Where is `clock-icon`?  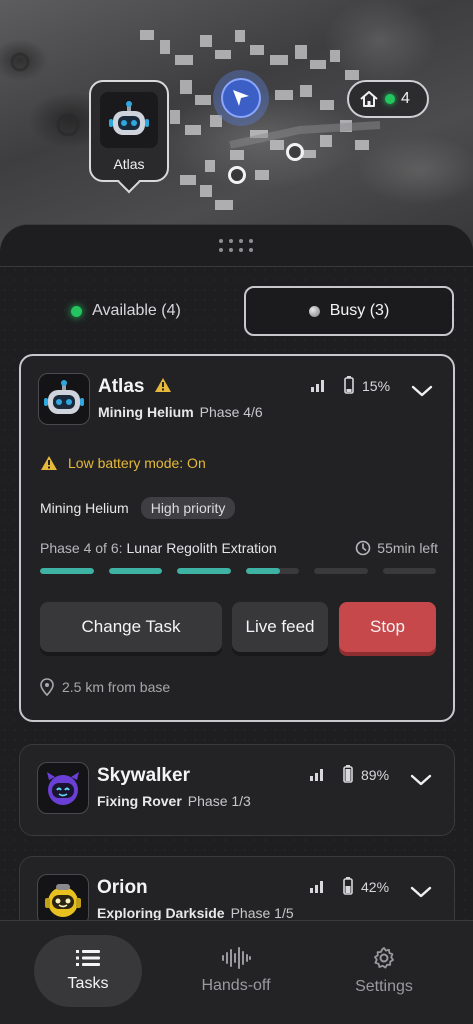 clock-icon is located at coordinates (363, 548).